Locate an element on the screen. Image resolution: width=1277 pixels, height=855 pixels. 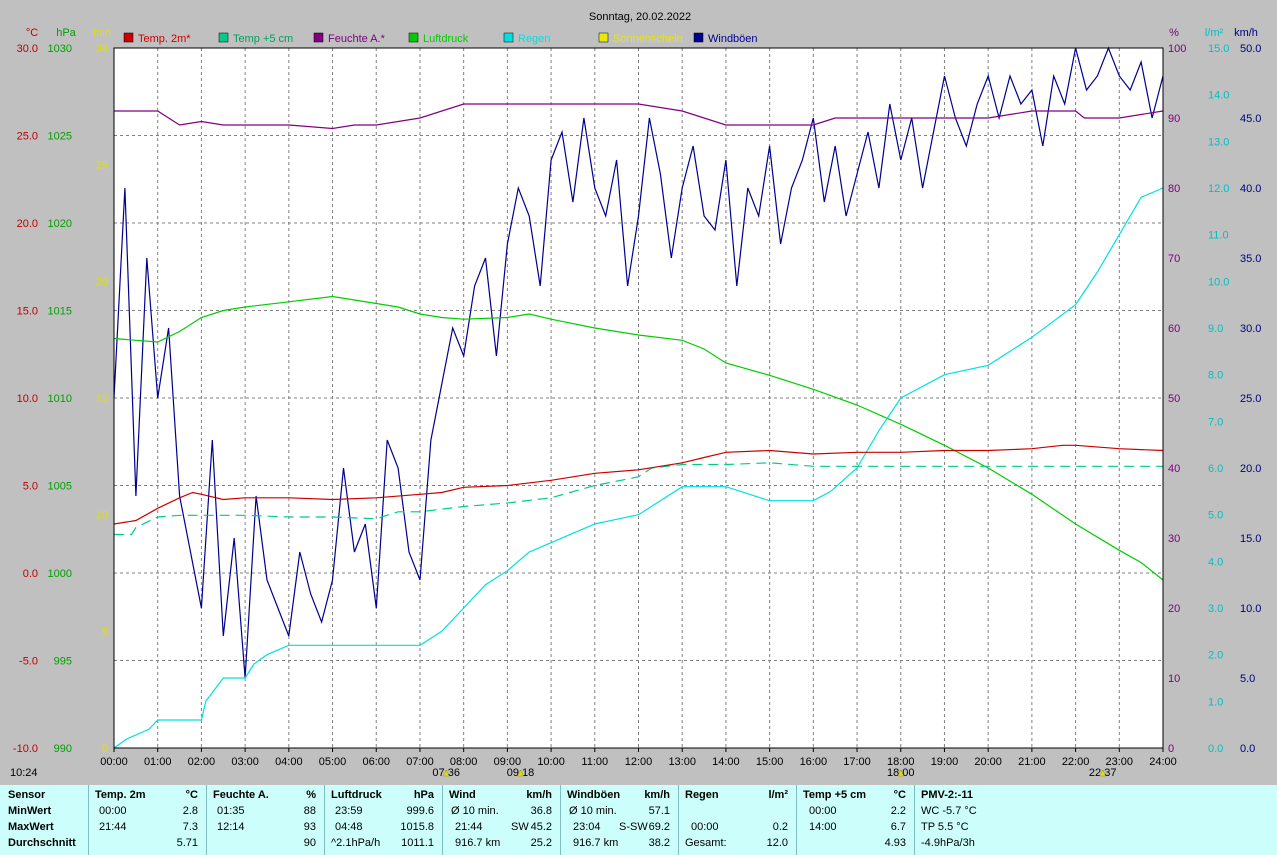
humidity-tick-label: 0 is located at coordinates (1171, 749).